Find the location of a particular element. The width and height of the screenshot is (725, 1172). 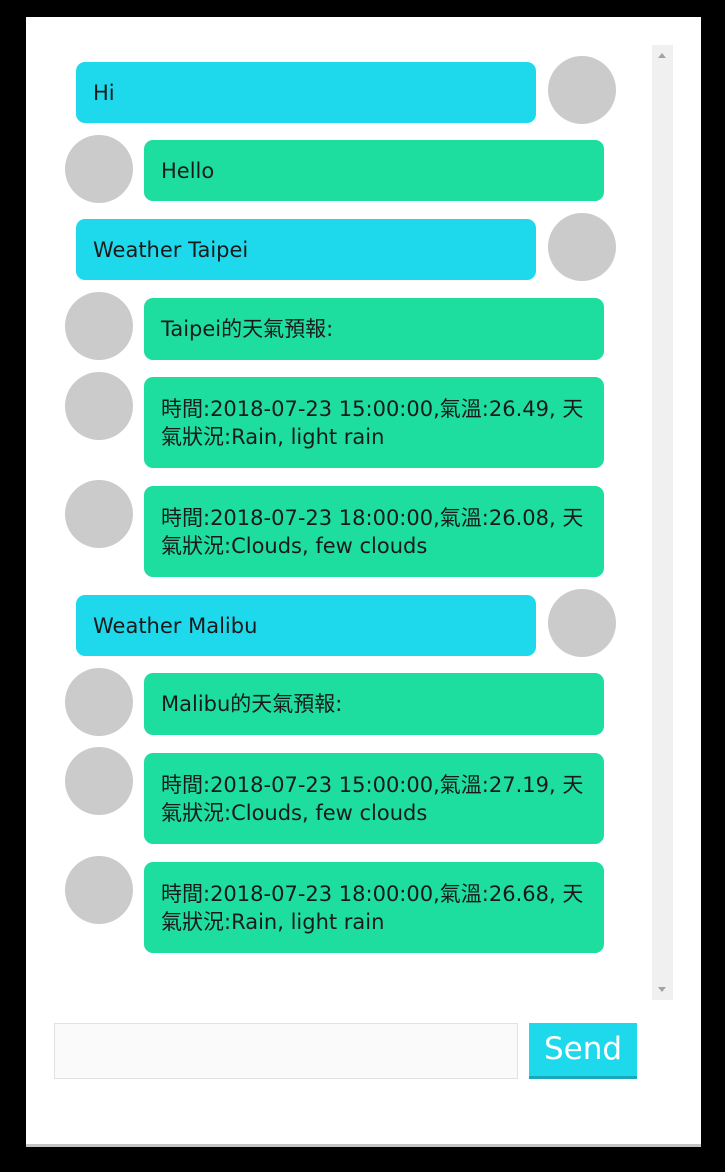

message-text: Weather Malibu is located at coordinates (175, 625).